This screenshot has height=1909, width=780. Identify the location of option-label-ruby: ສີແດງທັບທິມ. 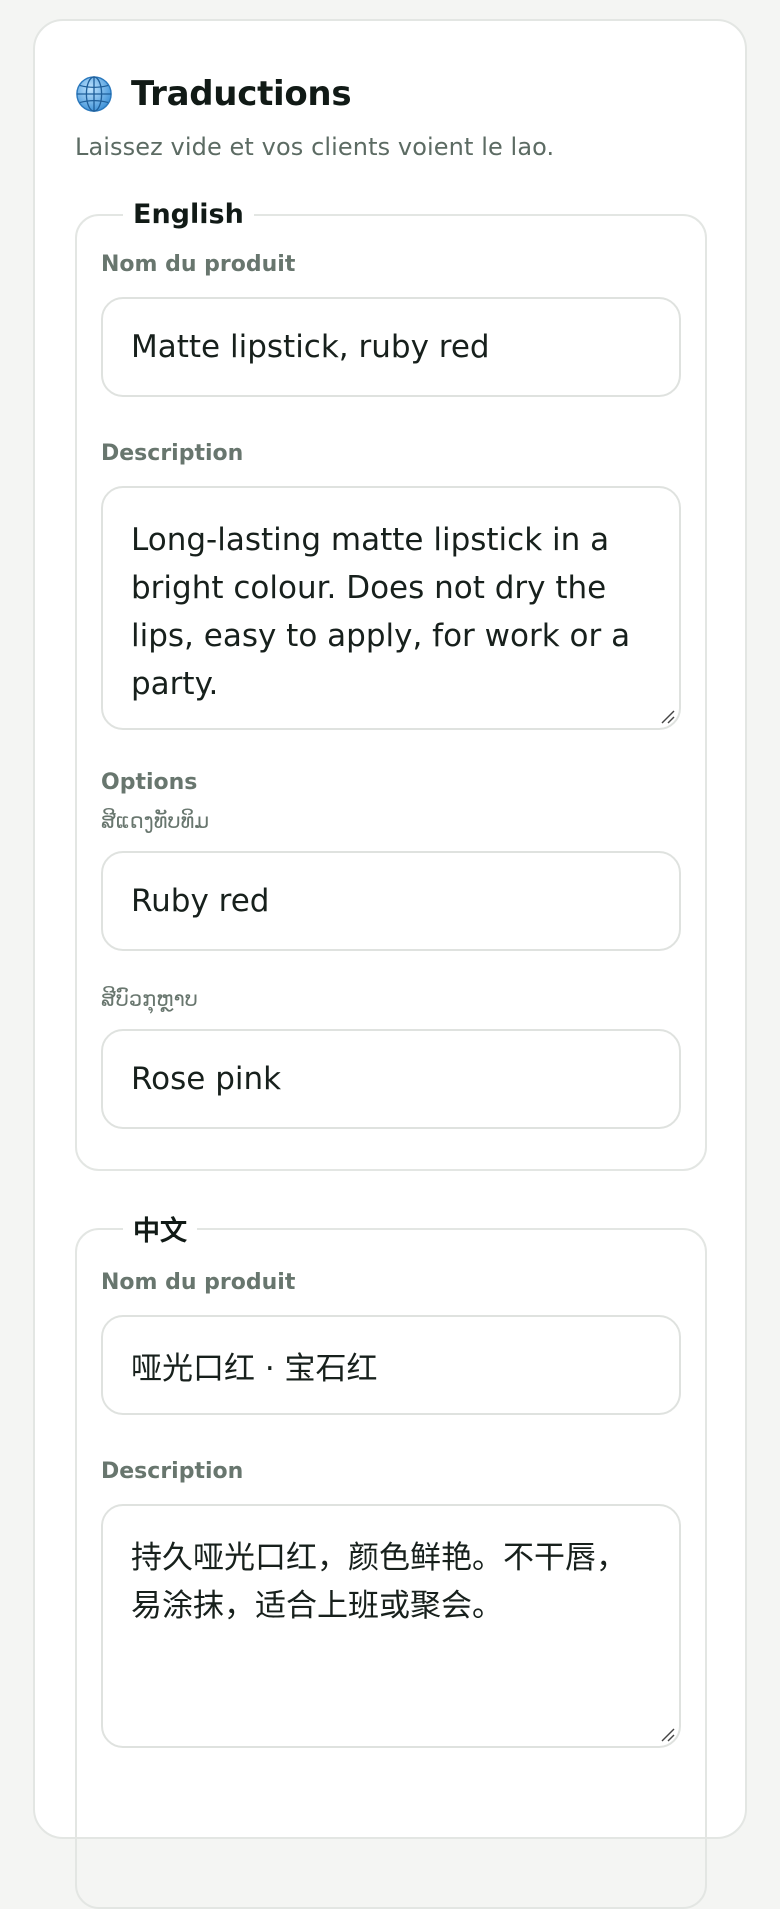
(155, 821).